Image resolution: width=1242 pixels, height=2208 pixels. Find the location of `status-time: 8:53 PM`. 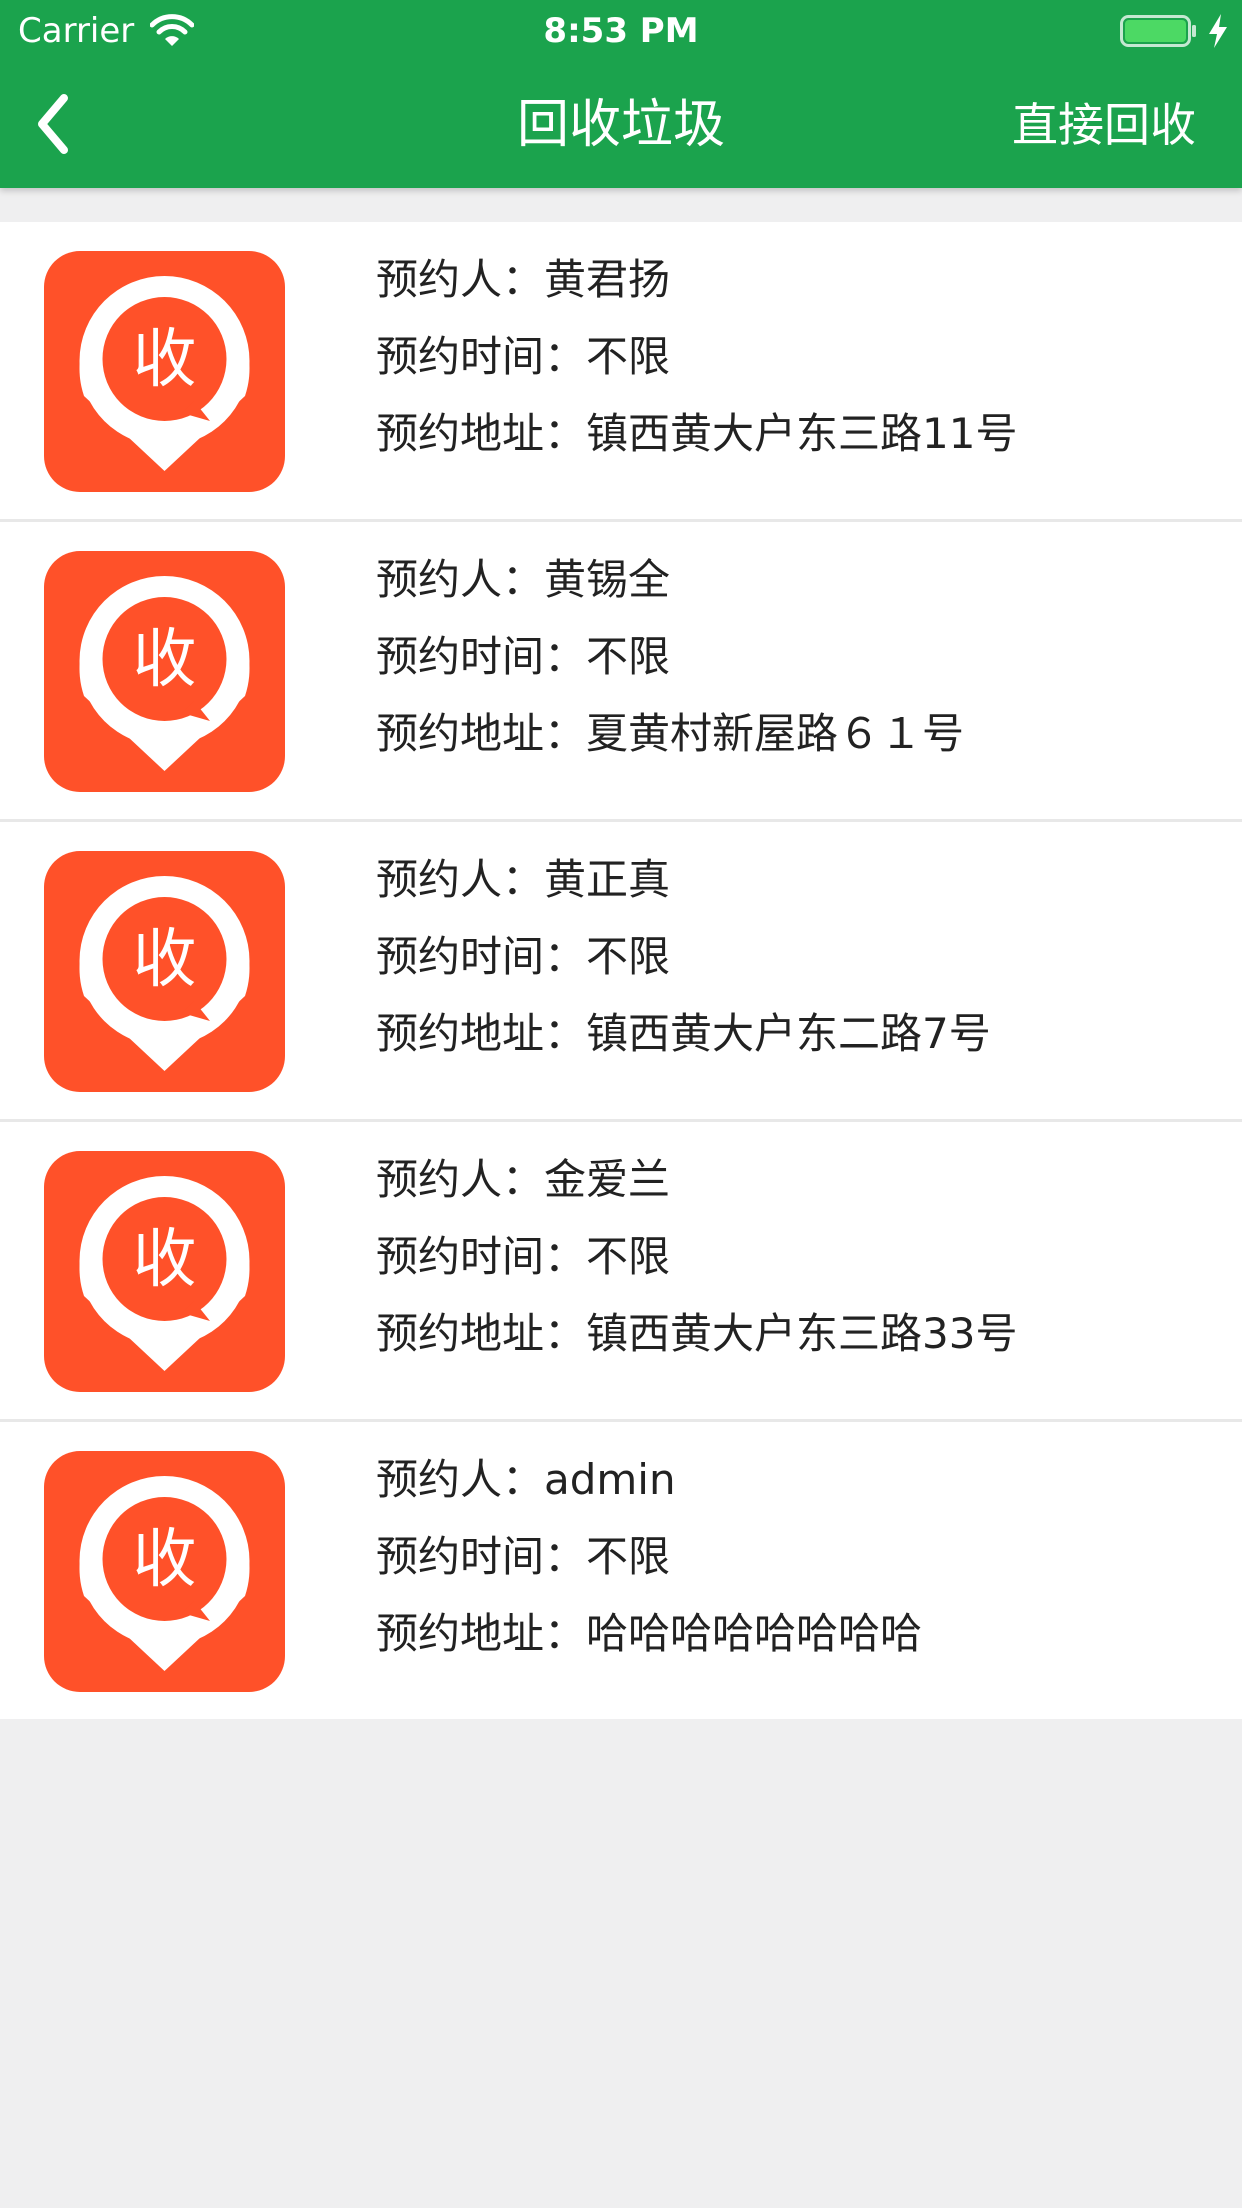

status-time: 8:53 PM is located at coordinates (621, 31).